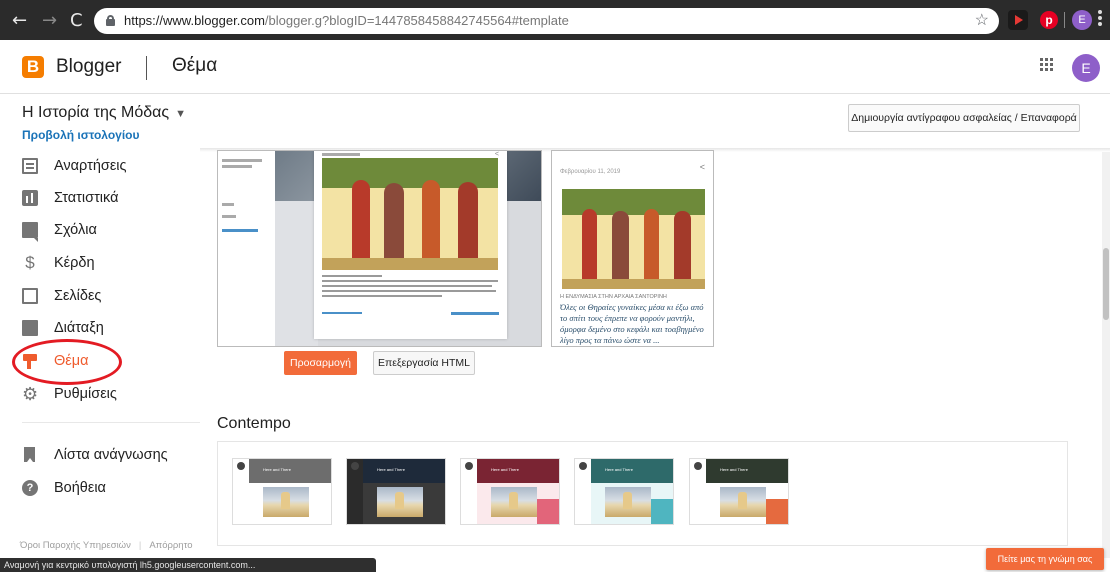  Describe the element at coordinates (590, 172) in the screenshot. I see `post-date: Φεβρουαρίου 11, 2019` at that location.